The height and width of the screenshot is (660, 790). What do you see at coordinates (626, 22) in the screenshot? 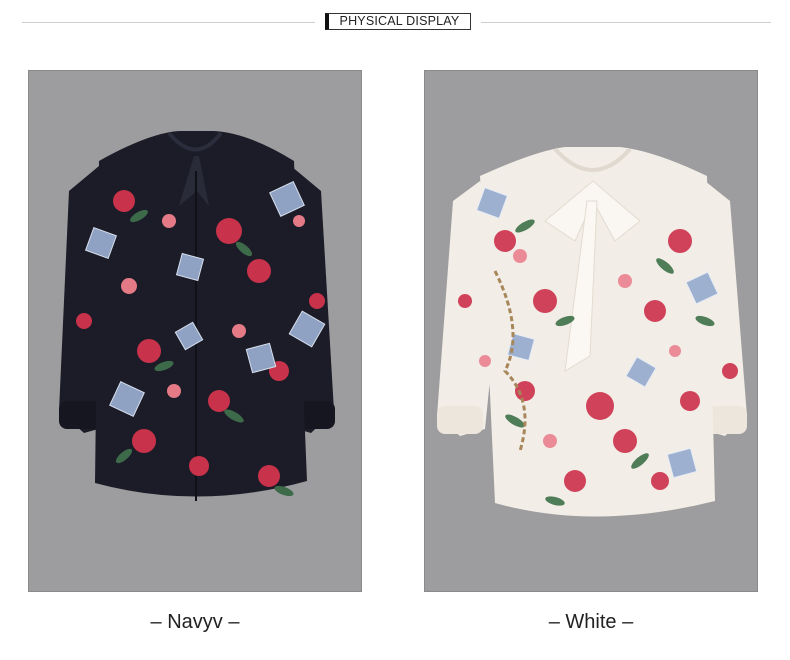
I see `header-divider-right` at bounding box center [626, 22].